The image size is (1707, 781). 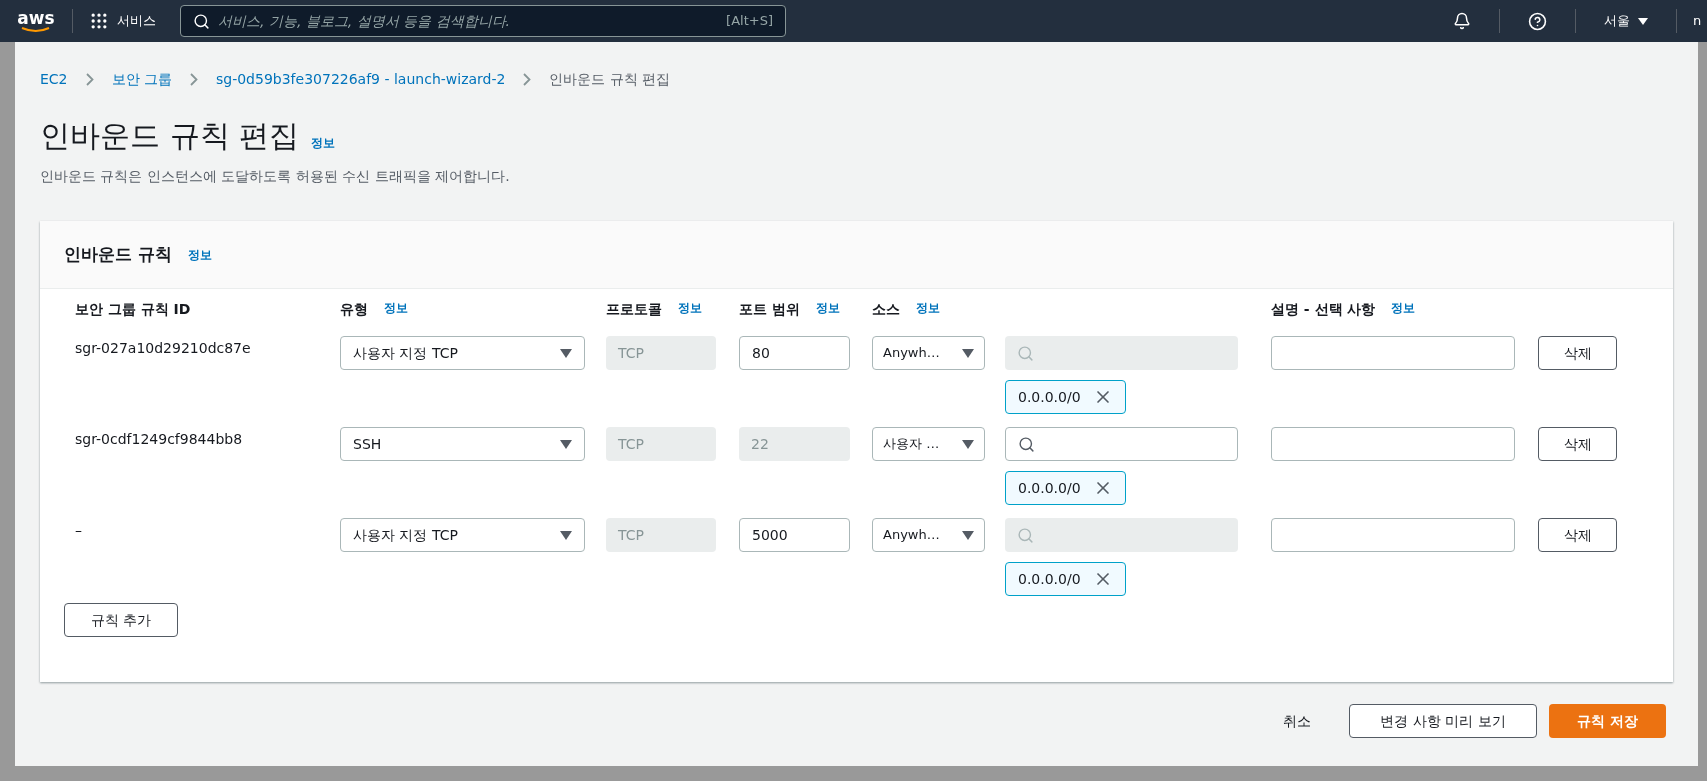 What do you see at coordinates (794, 353) in the screenshot?
I see `port-range-field: 80` at bounding box center [794, 353].